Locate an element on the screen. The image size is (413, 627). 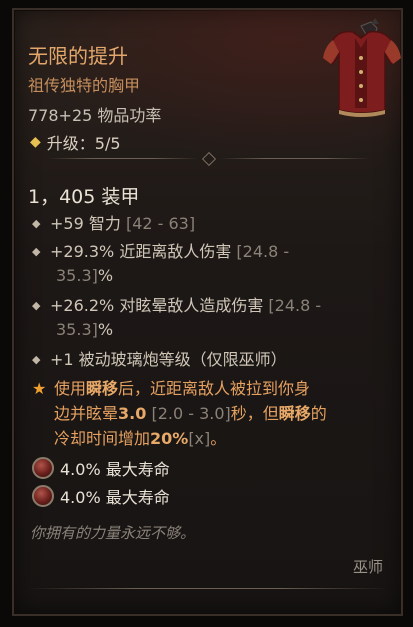
flavor-text: 你拥有的力量永远不够。 is located at coordinates (113, 533).